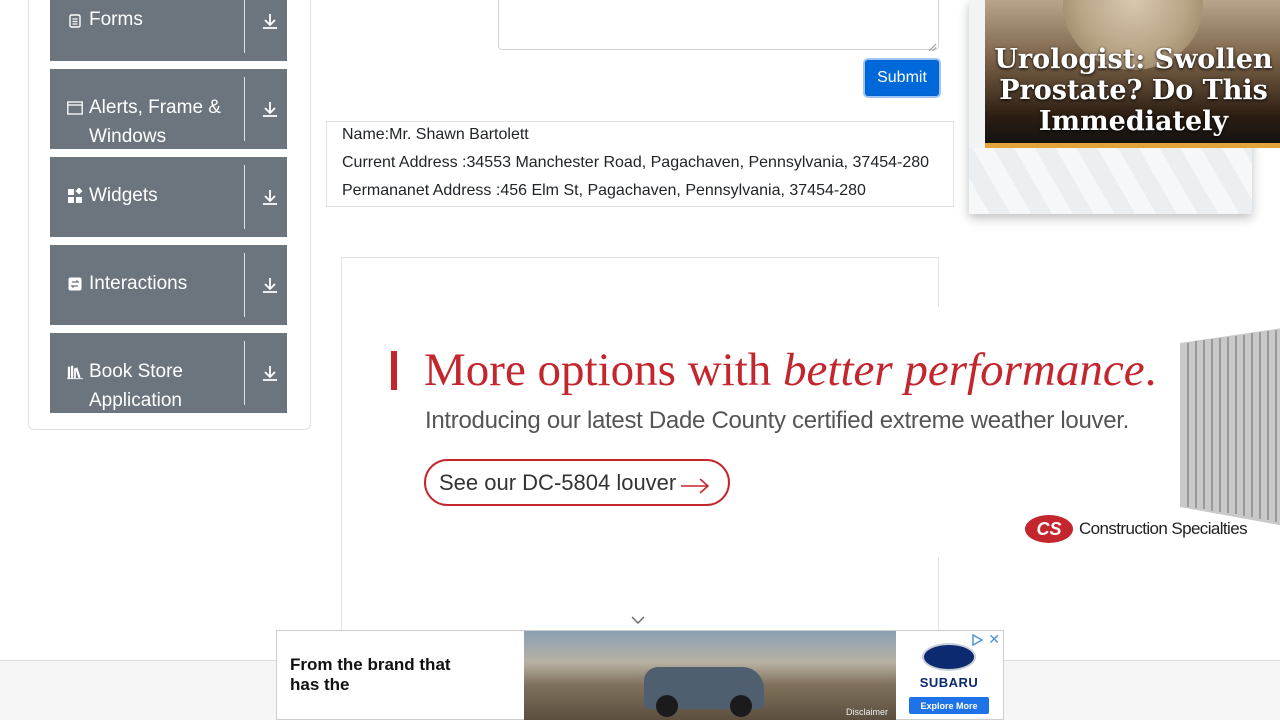  Describe the element at coordinates (718, 26) in the screenshot. I see `permanent-address-textarea` at that location.